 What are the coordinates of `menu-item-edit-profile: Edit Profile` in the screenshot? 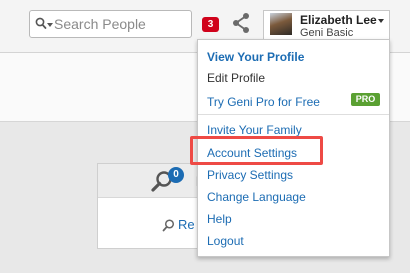 It's located at (236, 78).